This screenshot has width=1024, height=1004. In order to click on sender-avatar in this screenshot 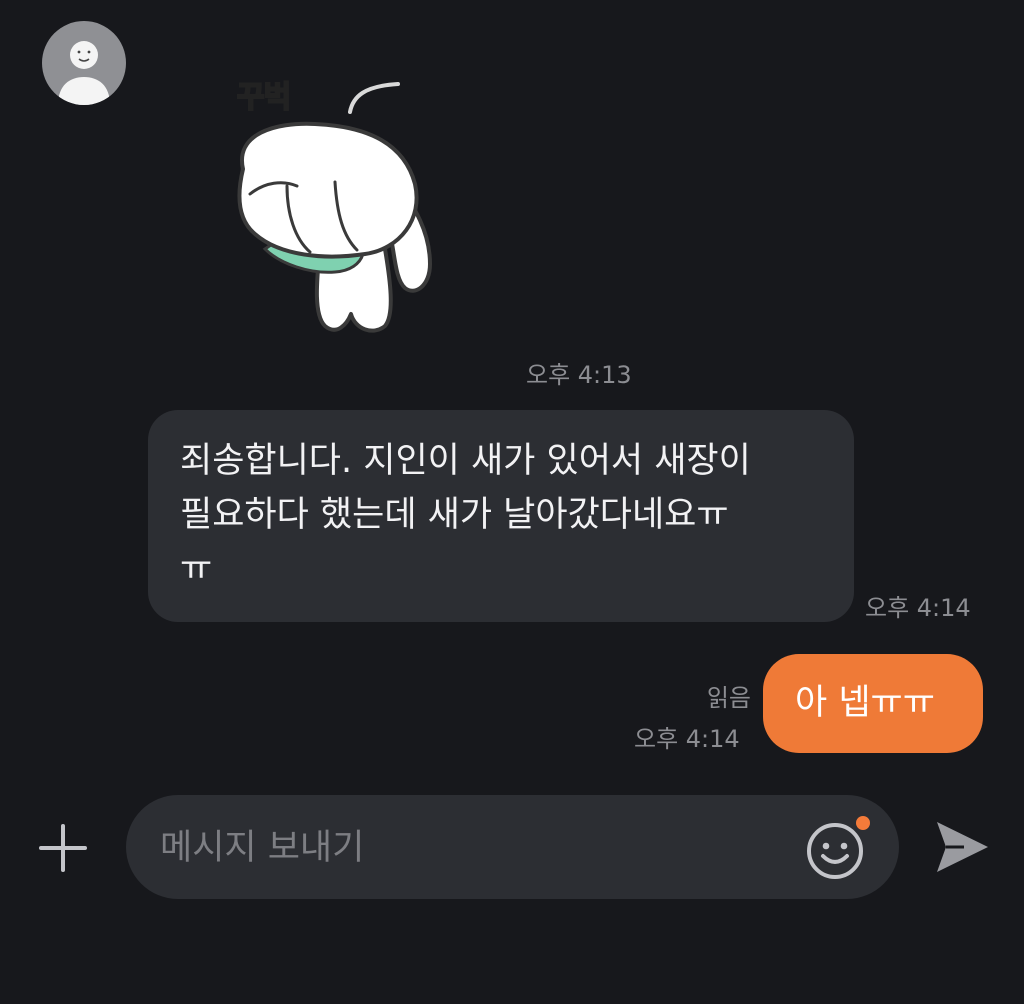, I will do `click(84, 63)`.